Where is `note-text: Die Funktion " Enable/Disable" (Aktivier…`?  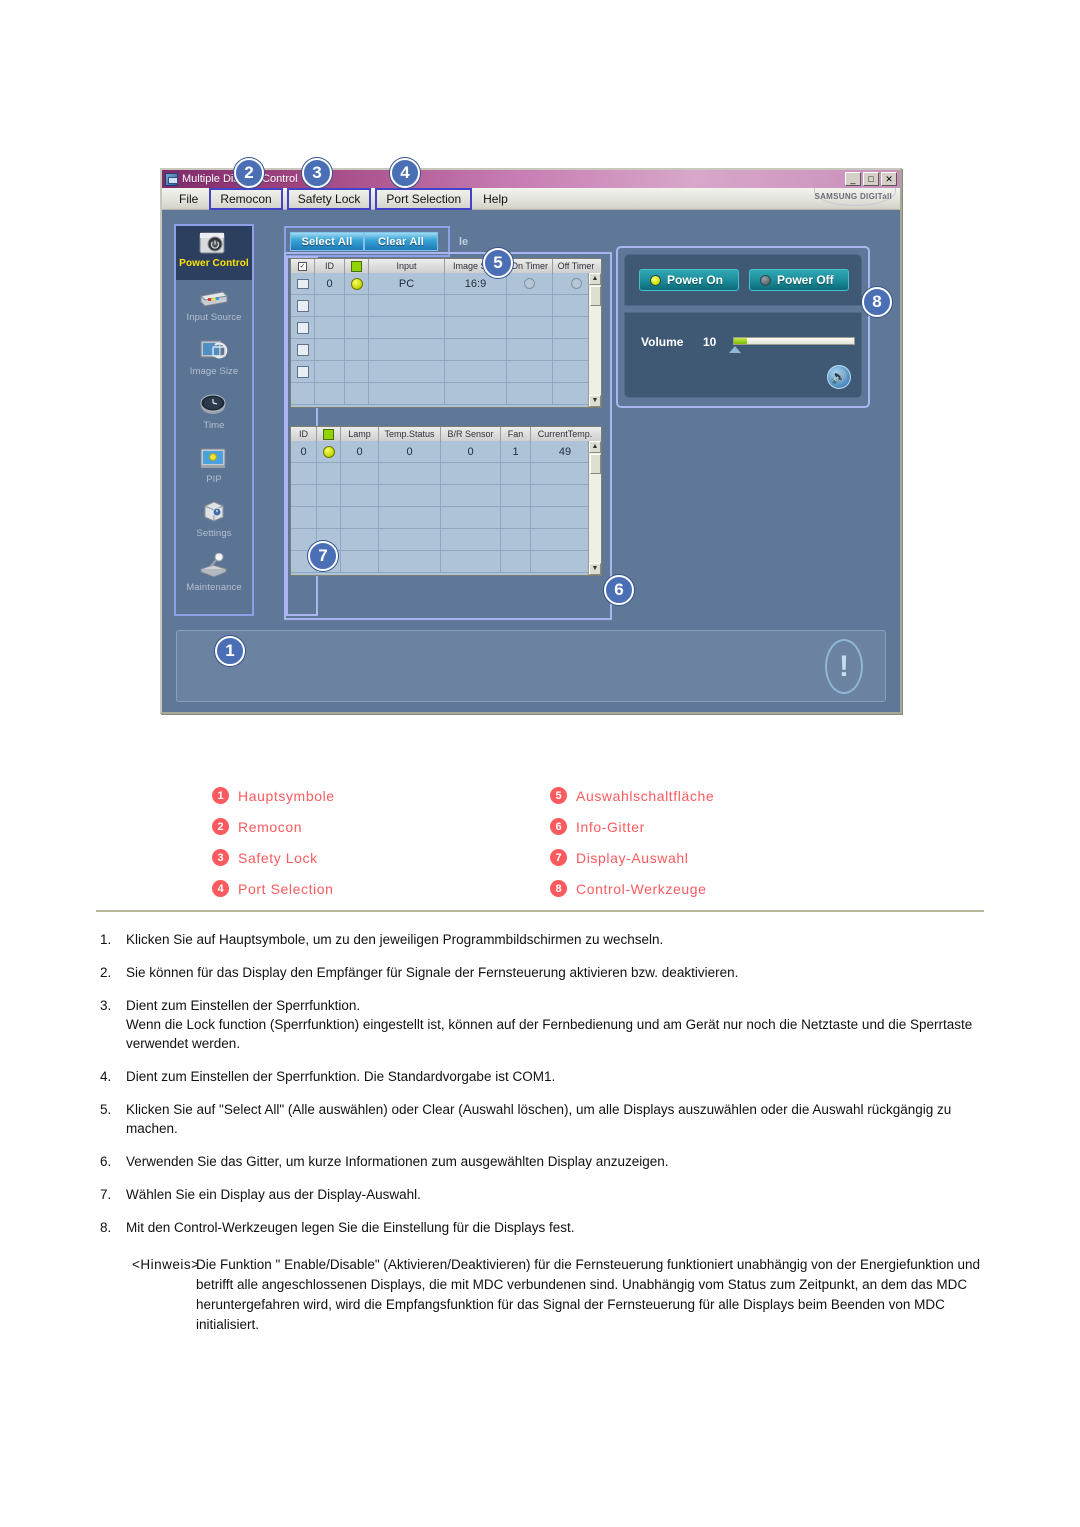 note-text: Die Funktion " Enable/Disable" (Aktivier… is located at coordinates (588, 1294).